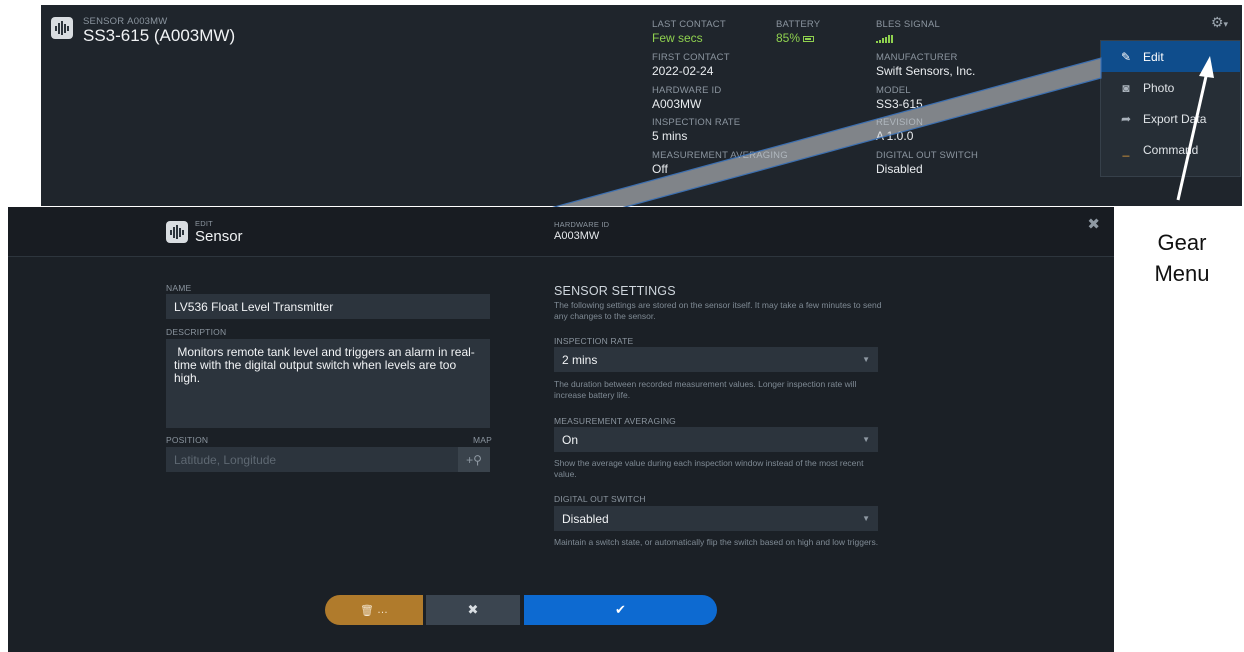 This screenshot has height=652, width=1244. Describe the element at coordinates (899, 122) in the screenshot. I see `revision-label: REVISION` at that location.